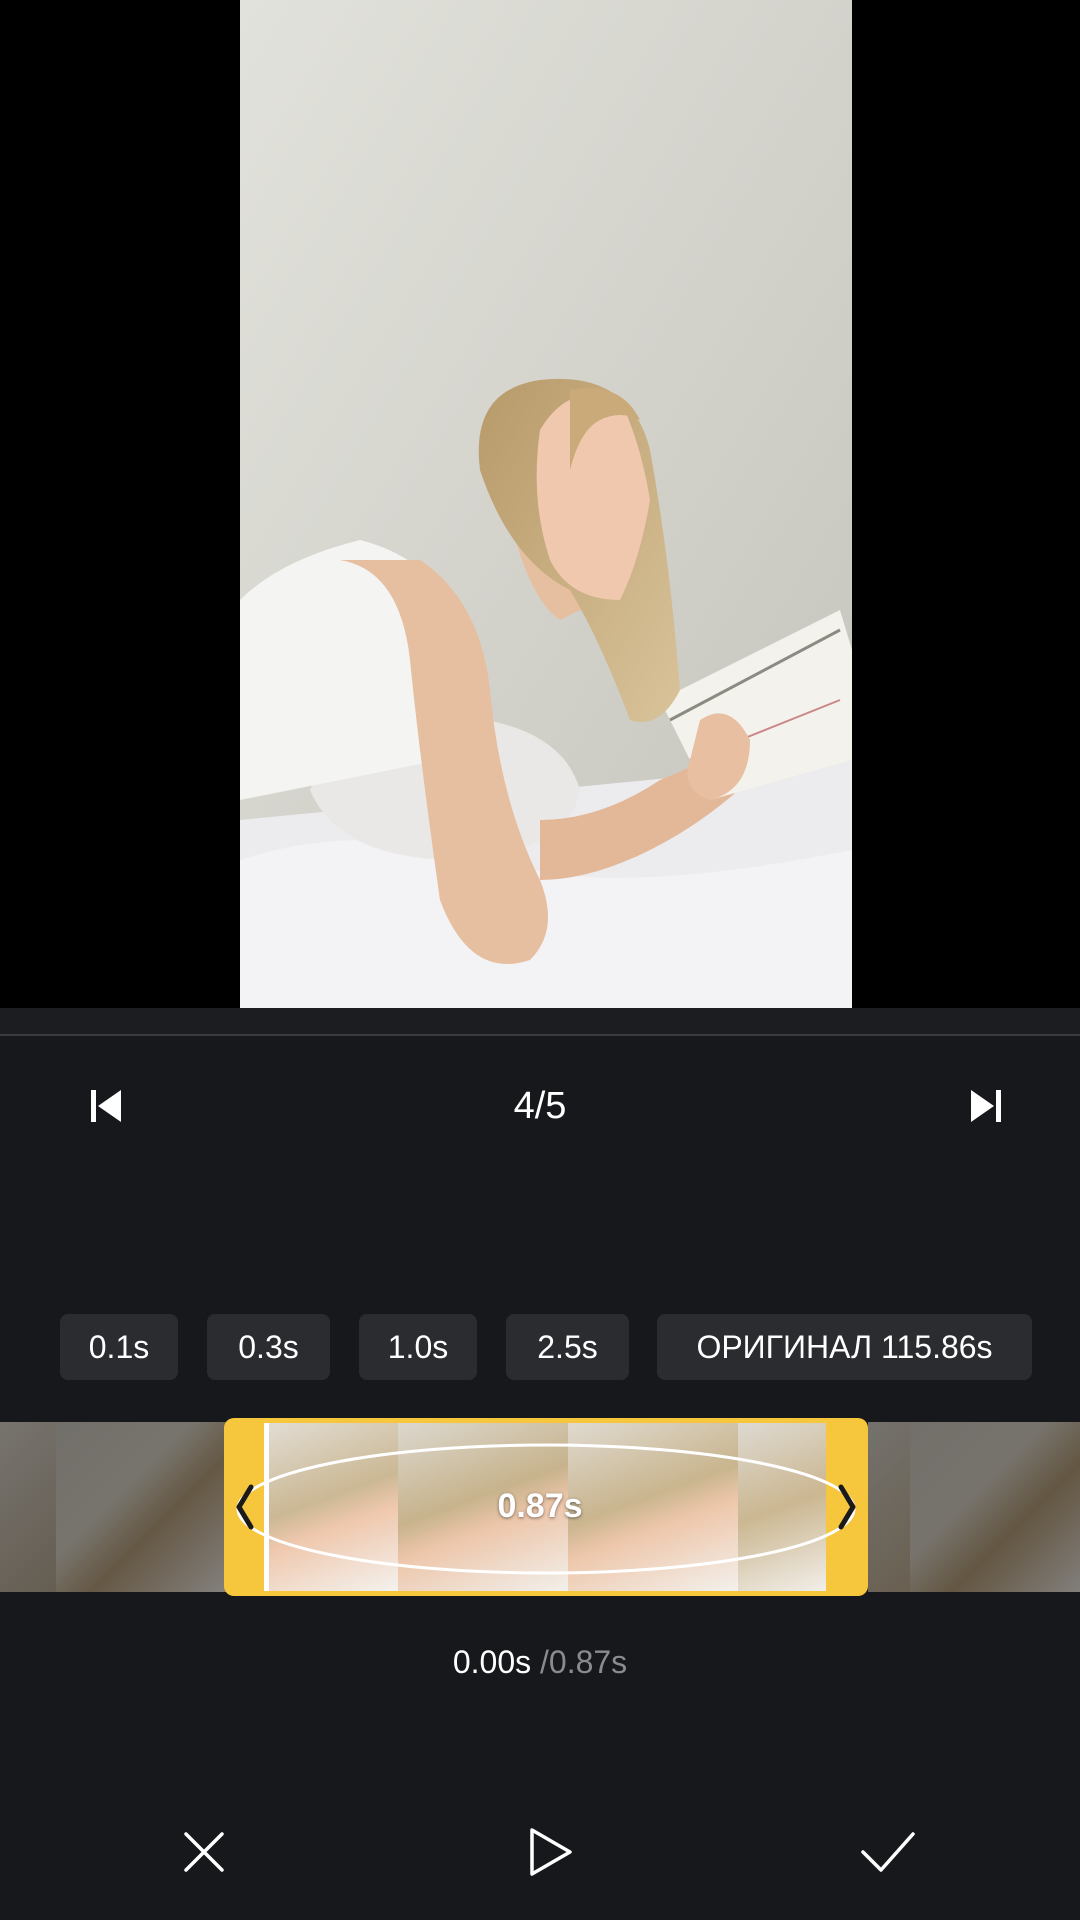 The width and height of the screenshot is (1080, 1920). I want to click on preview-bottom-bar, so click(540, 1021).